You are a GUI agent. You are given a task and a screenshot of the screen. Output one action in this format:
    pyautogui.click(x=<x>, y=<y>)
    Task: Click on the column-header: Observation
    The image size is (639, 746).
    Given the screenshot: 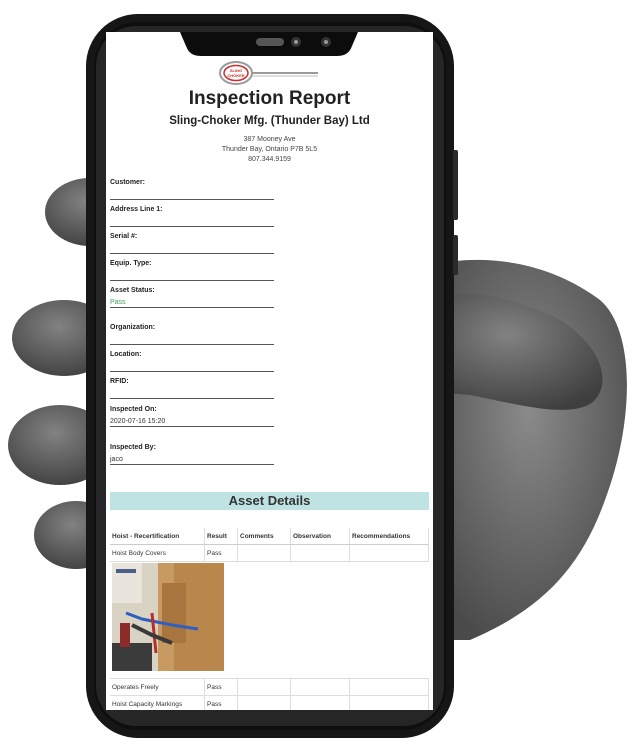 What is the action you would take?
    pyautogui.click(x=320, y=536)
    